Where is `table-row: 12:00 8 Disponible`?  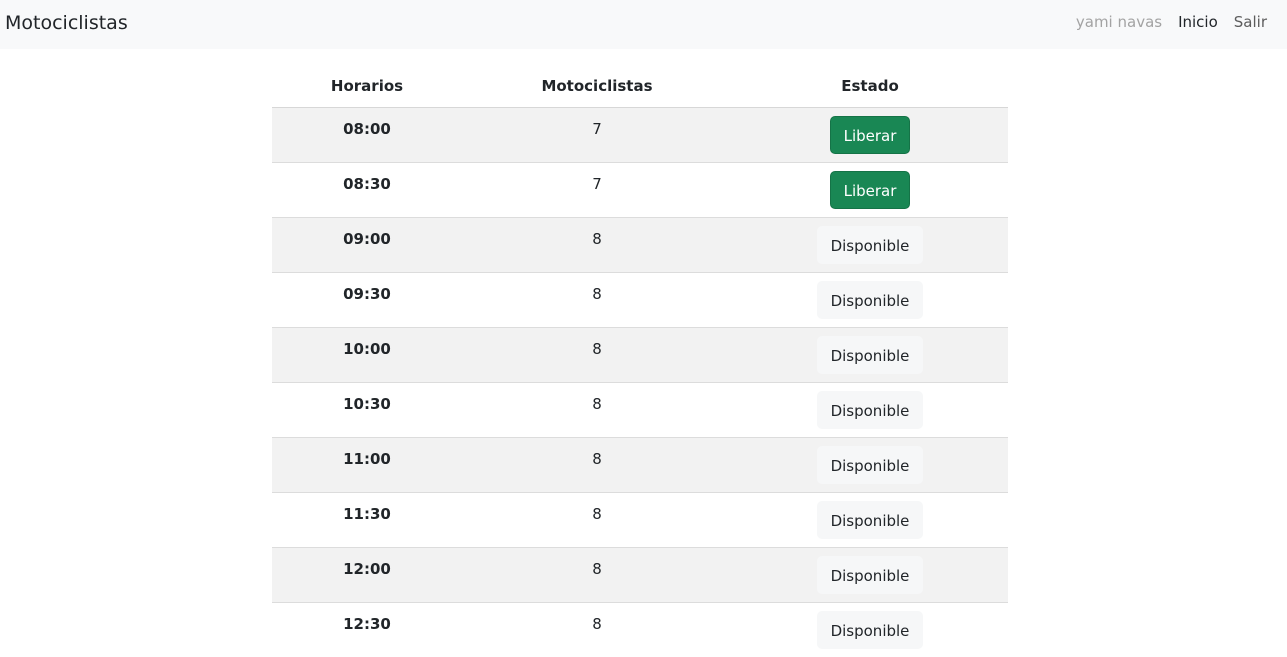 table-row: 12:00 8 Disponible is located at coordinates (640, 575).